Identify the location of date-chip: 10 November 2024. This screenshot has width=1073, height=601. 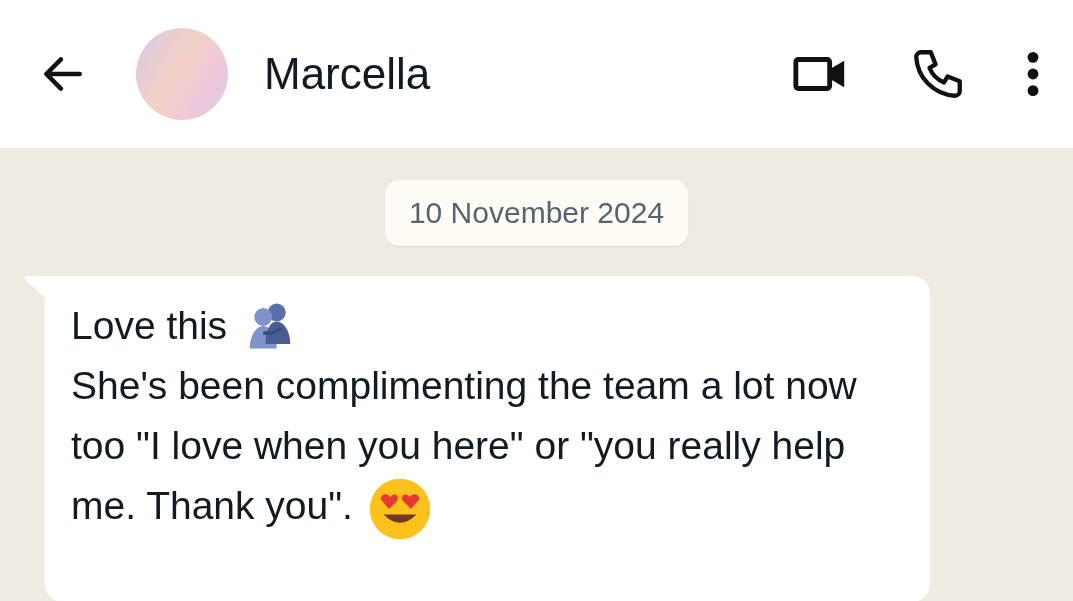
(536, 213).